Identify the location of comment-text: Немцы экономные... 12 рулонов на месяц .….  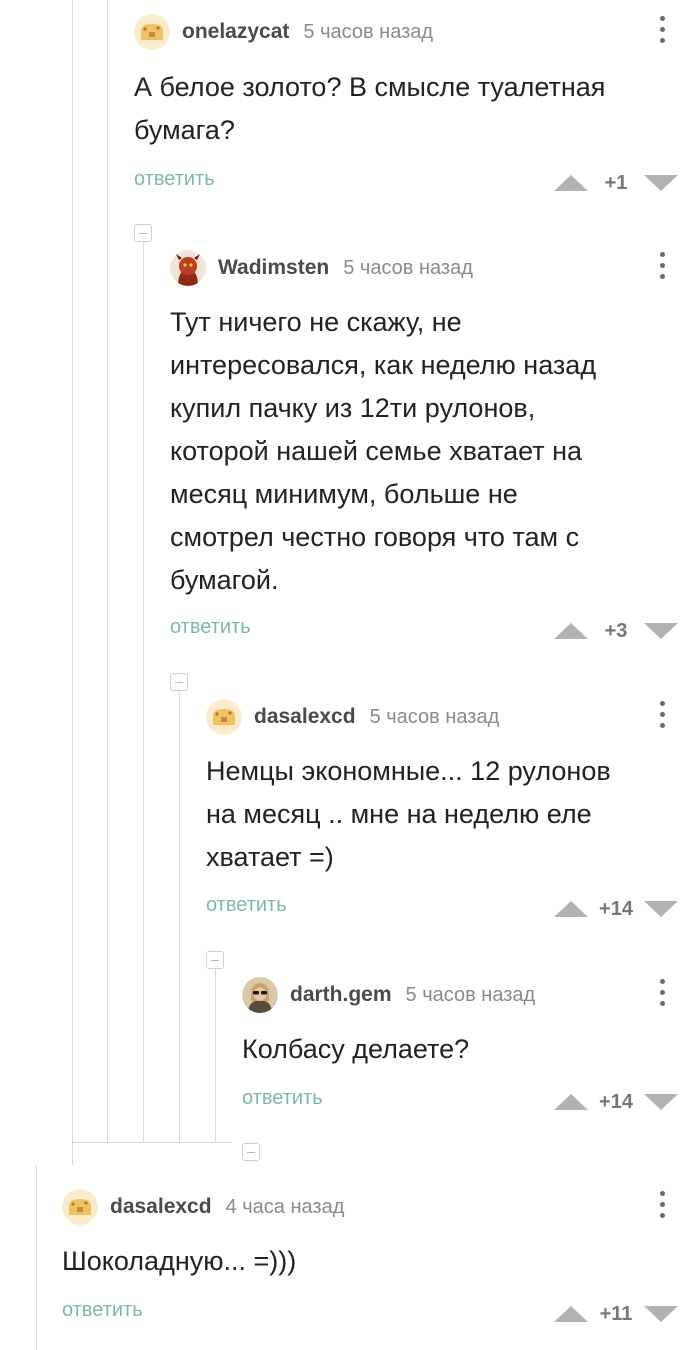
(408, 814).